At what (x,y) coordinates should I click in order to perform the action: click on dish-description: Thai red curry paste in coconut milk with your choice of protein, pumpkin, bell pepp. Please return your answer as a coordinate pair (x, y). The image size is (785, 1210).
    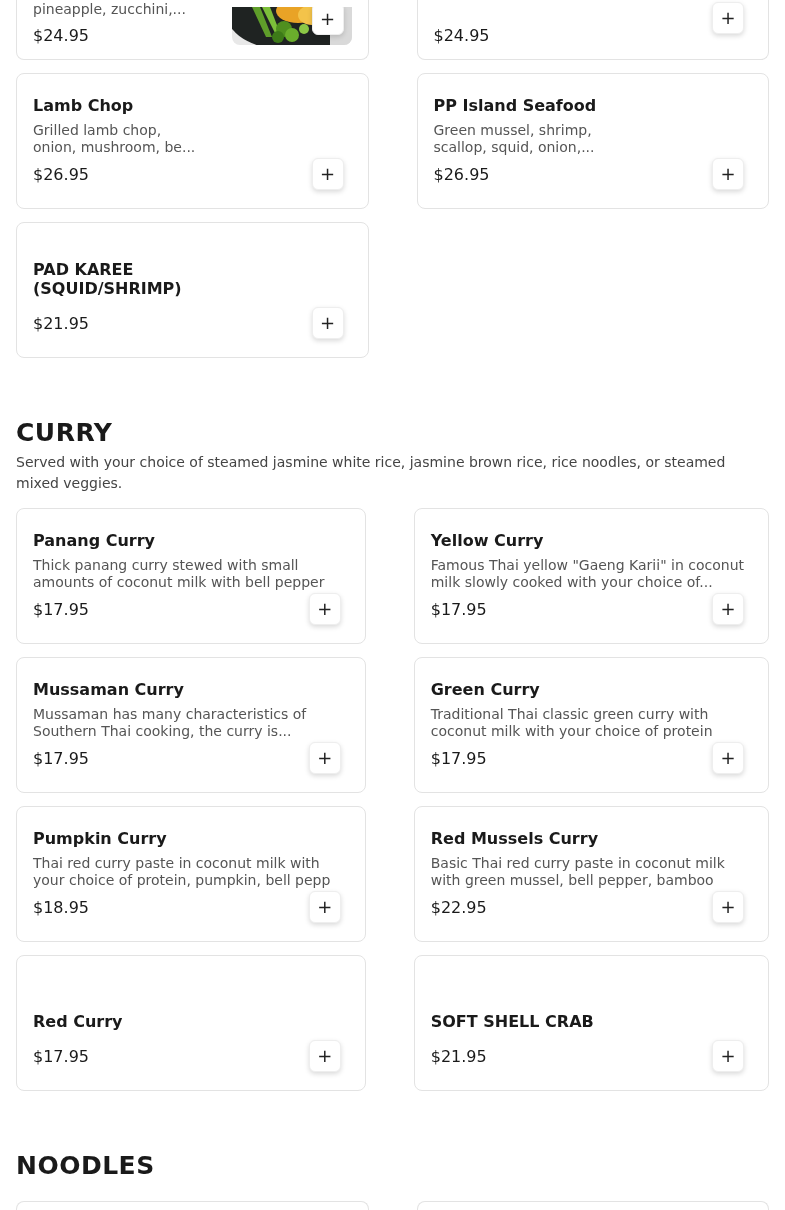
    Looking at the image, I should click on (182, 872).